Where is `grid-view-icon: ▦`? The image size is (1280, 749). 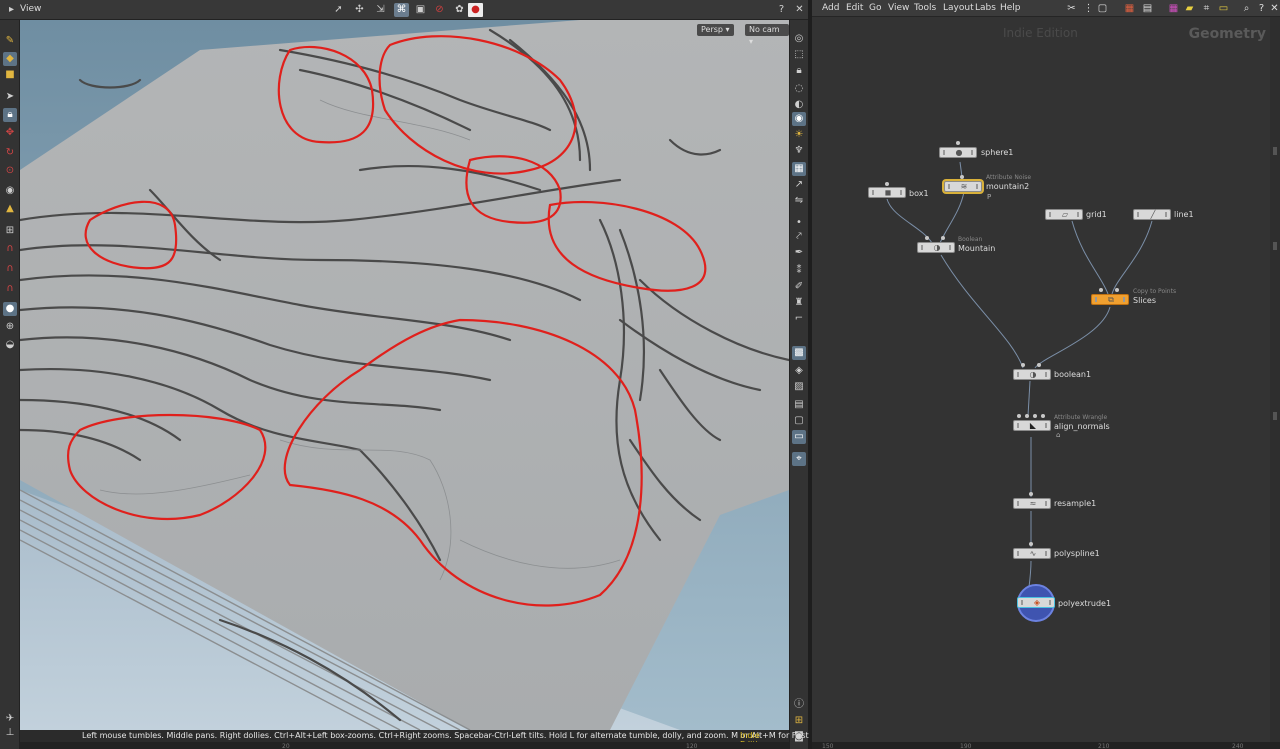
grid-view-icon: ▦ is located at coordinates (1129, 8).